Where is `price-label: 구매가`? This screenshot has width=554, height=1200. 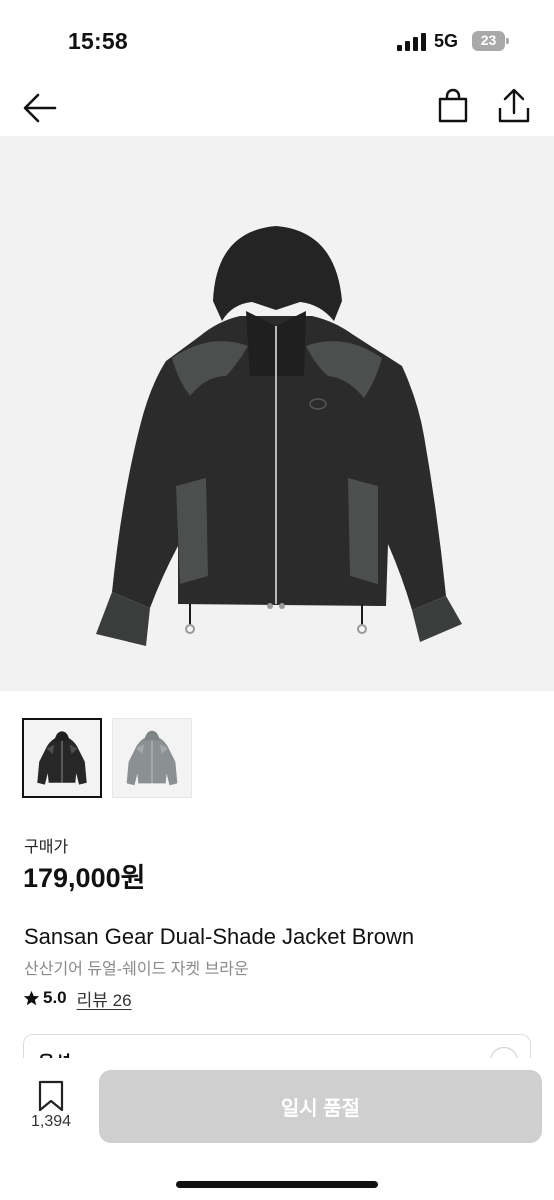 price-label: 구매가 is located at coordinates (46, 847).